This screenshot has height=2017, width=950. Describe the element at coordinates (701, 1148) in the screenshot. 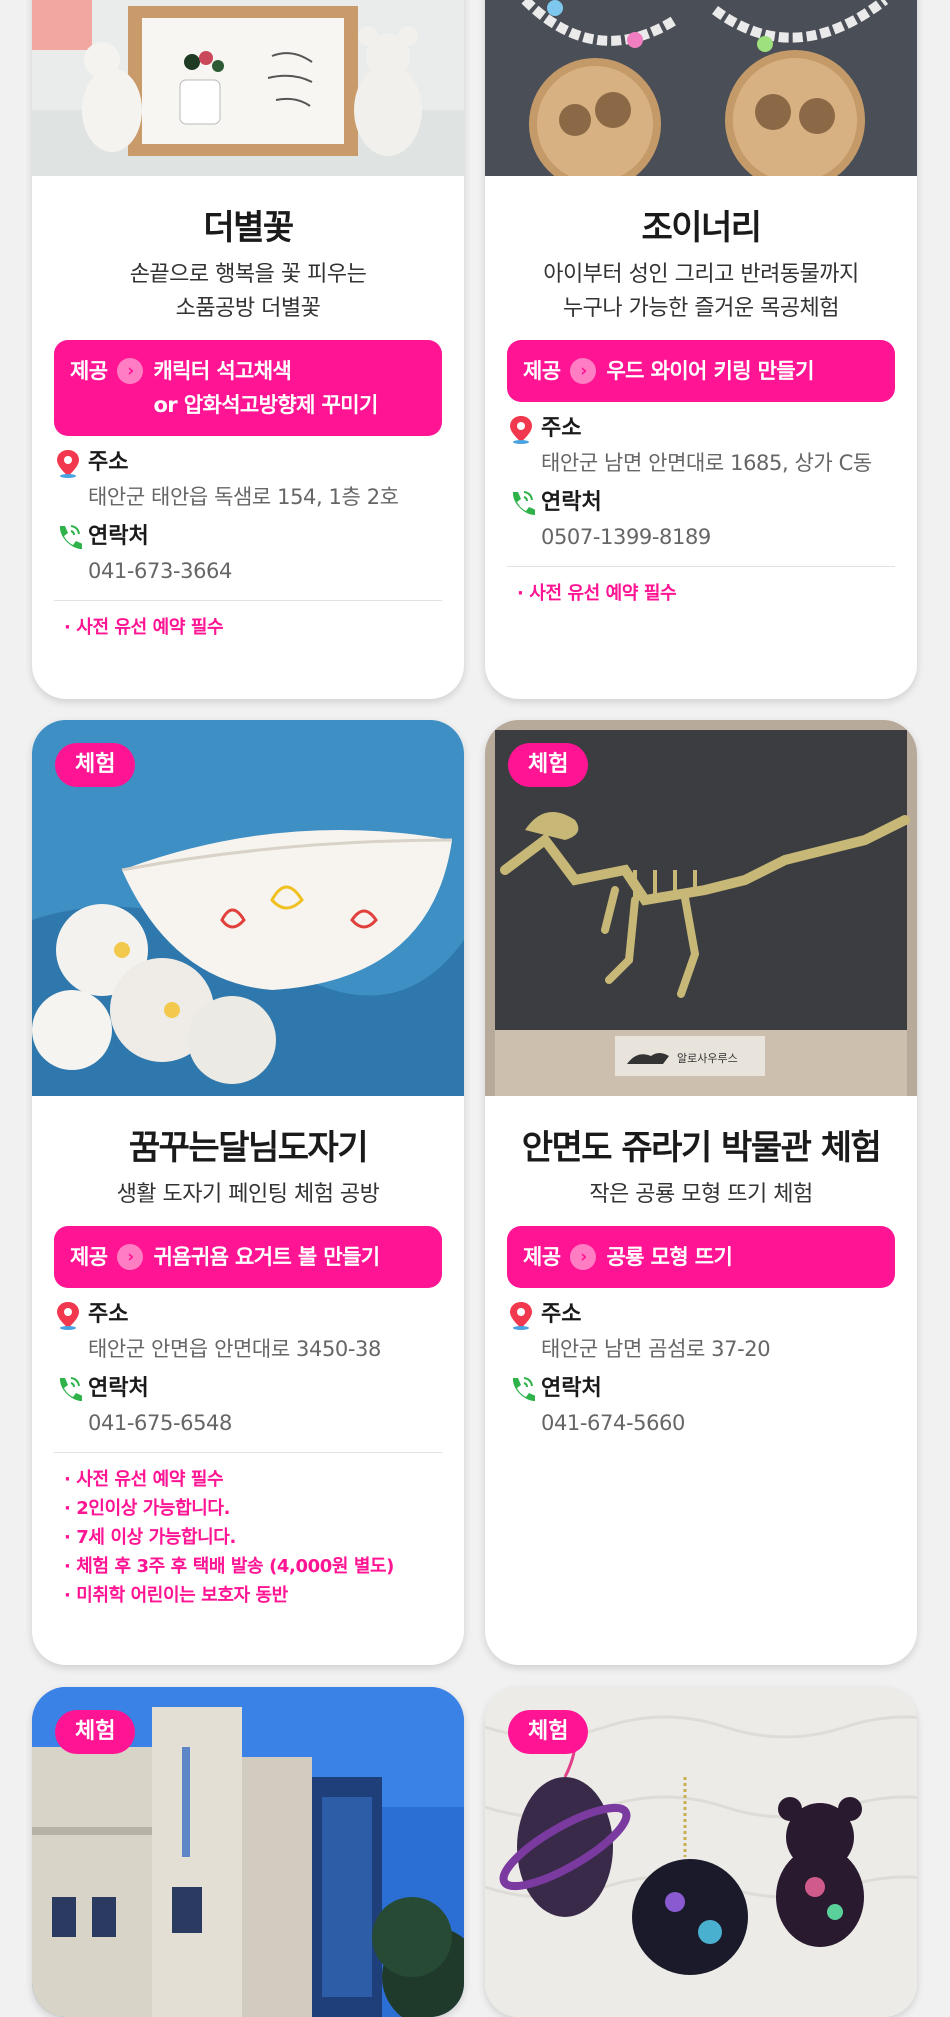

I see `card-title: 안면도 쥬라기 박물관 체험` at that location.